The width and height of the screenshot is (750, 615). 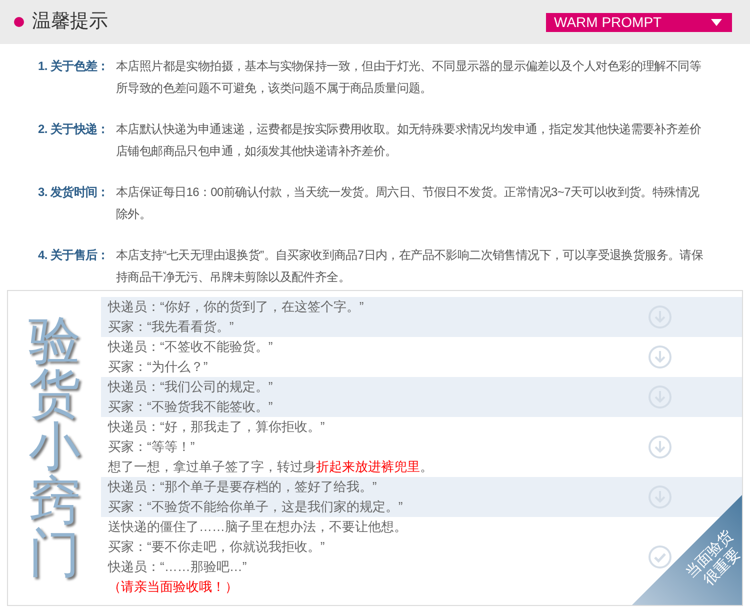 What do you see at coordinates (19, 22) in the screenshot?
I see `bullet-icon` at bounding box center [19, 22].